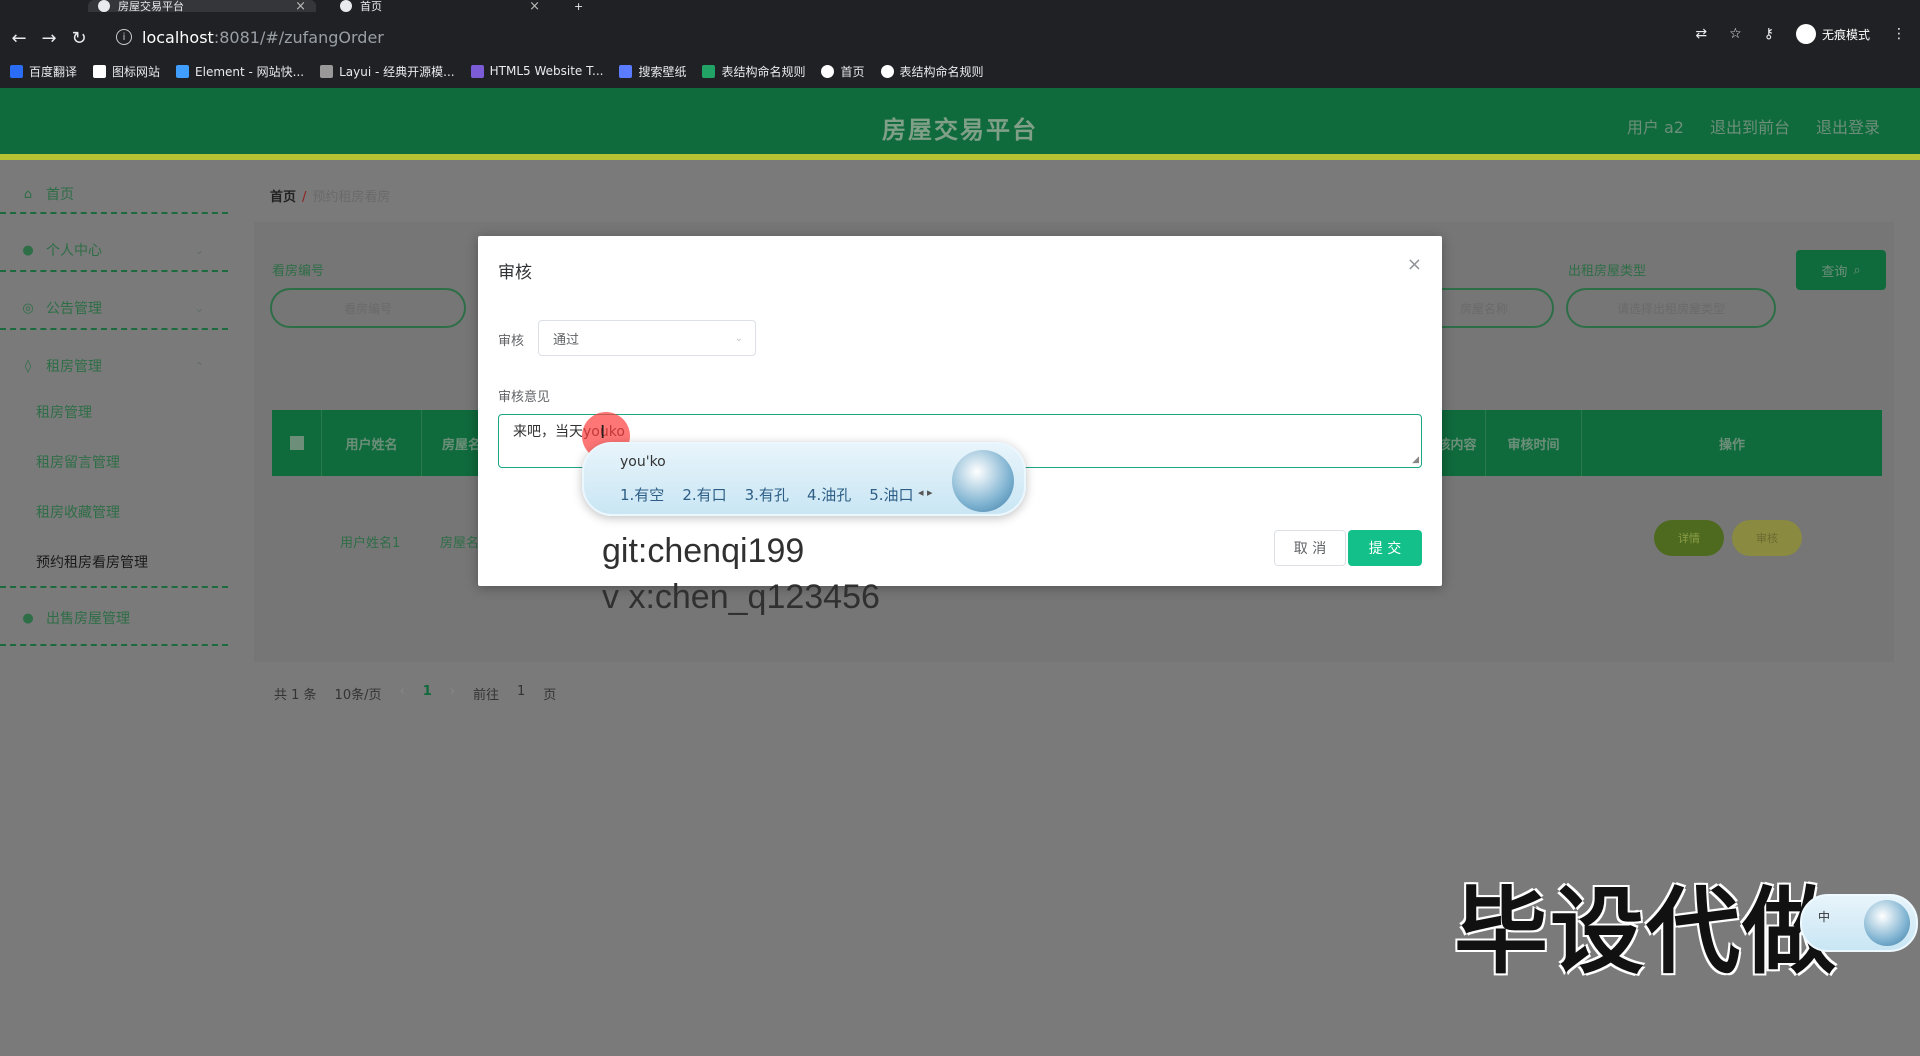 This screenshot has height=1056, width=1920. I want to click on forward-icon: →, so click(49, 38).